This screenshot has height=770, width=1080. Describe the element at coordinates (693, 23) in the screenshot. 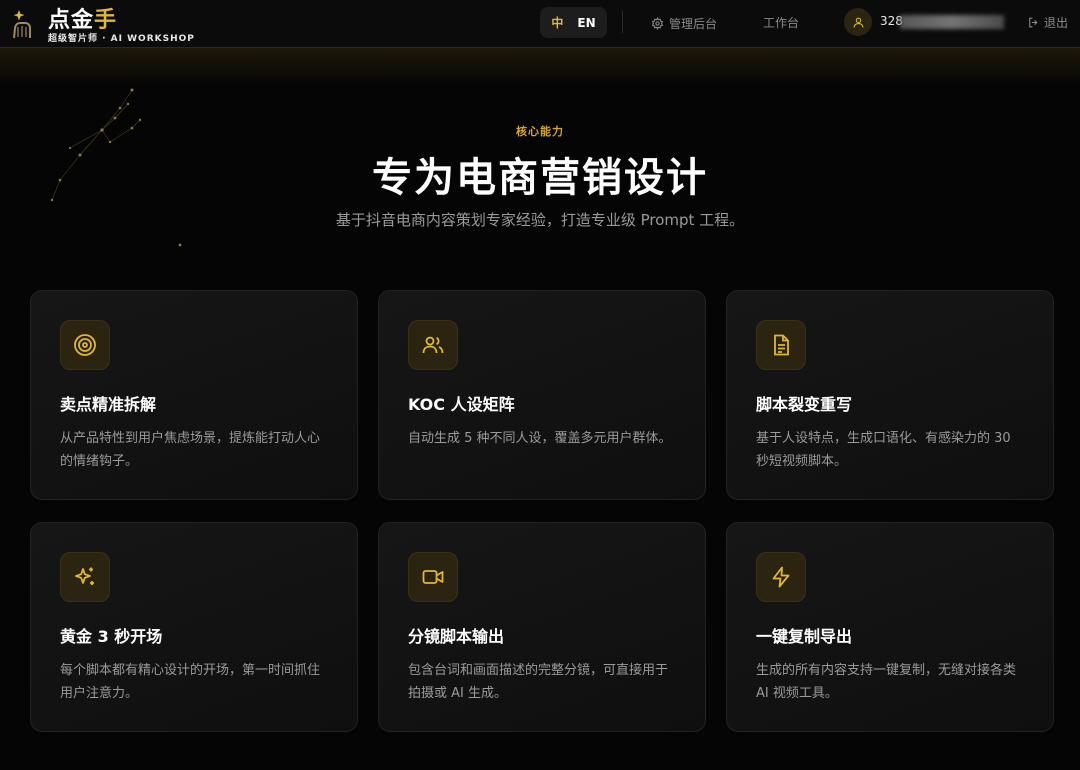

I see `admin-nav-label: 管理后台` at that location.